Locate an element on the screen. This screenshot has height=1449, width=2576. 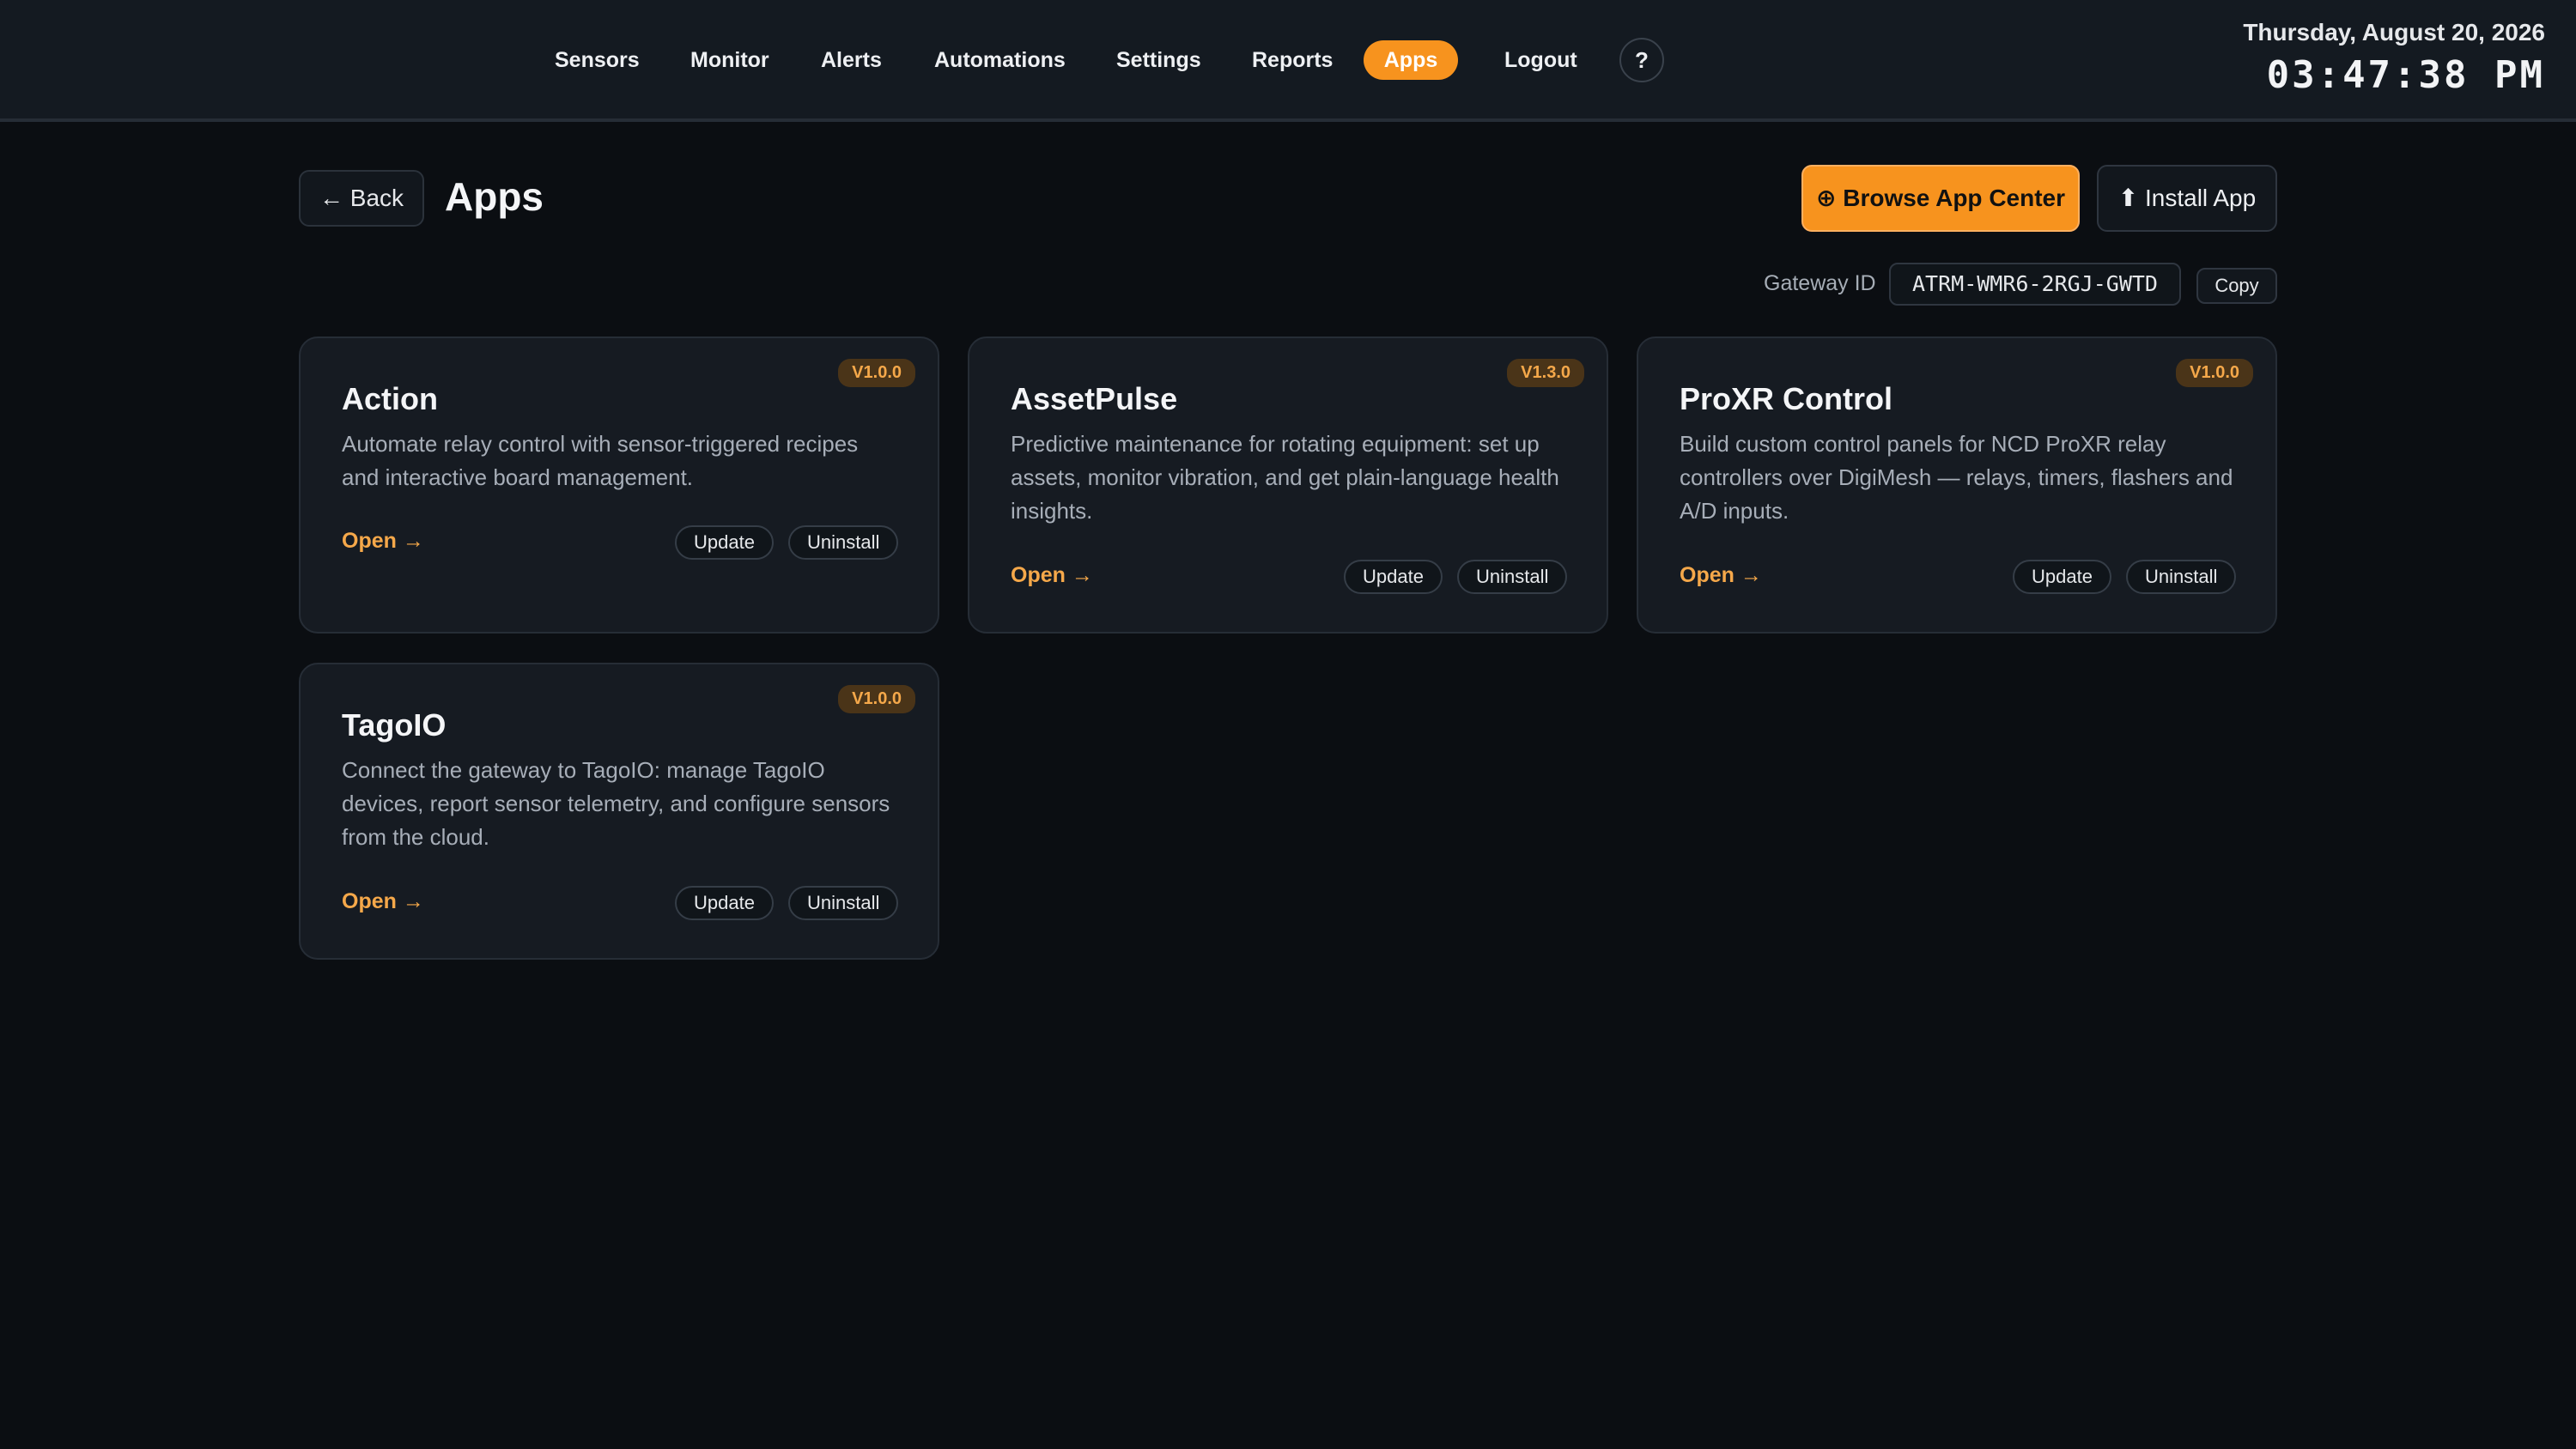
nav-item-monitor: Monitor is located at coordinates (729, 60).